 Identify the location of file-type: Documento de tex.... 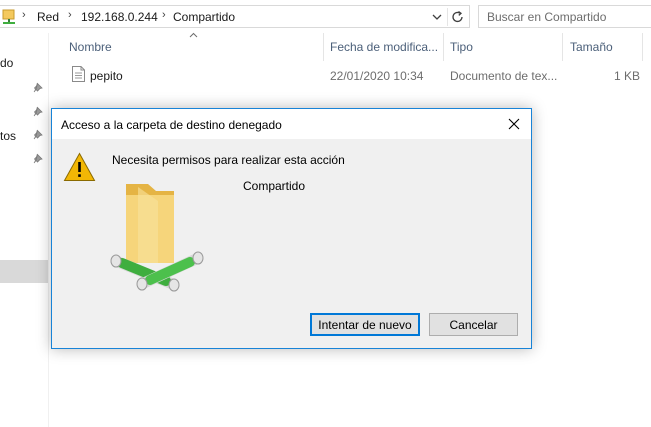
(504, 76).